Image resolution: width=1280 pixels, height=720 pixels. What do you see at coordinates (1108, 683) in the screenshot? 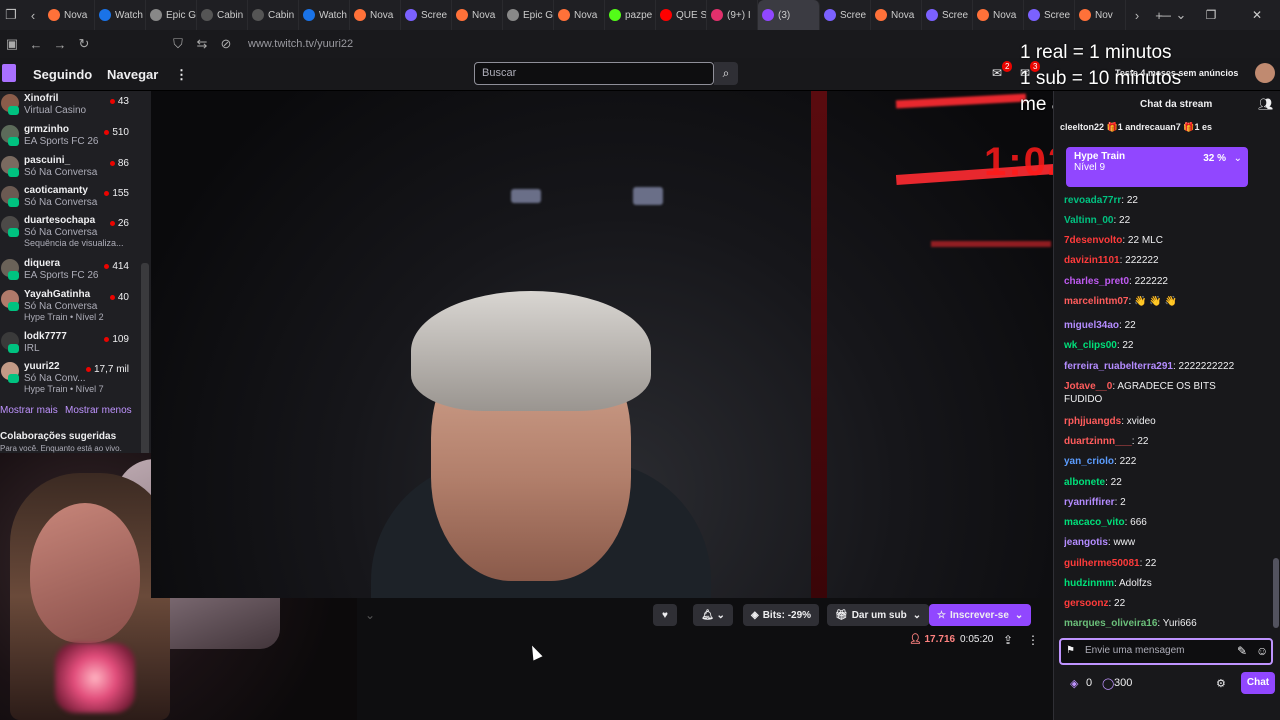
I see `channel-points-icon: ◯` at bounding box center [1108, 683].